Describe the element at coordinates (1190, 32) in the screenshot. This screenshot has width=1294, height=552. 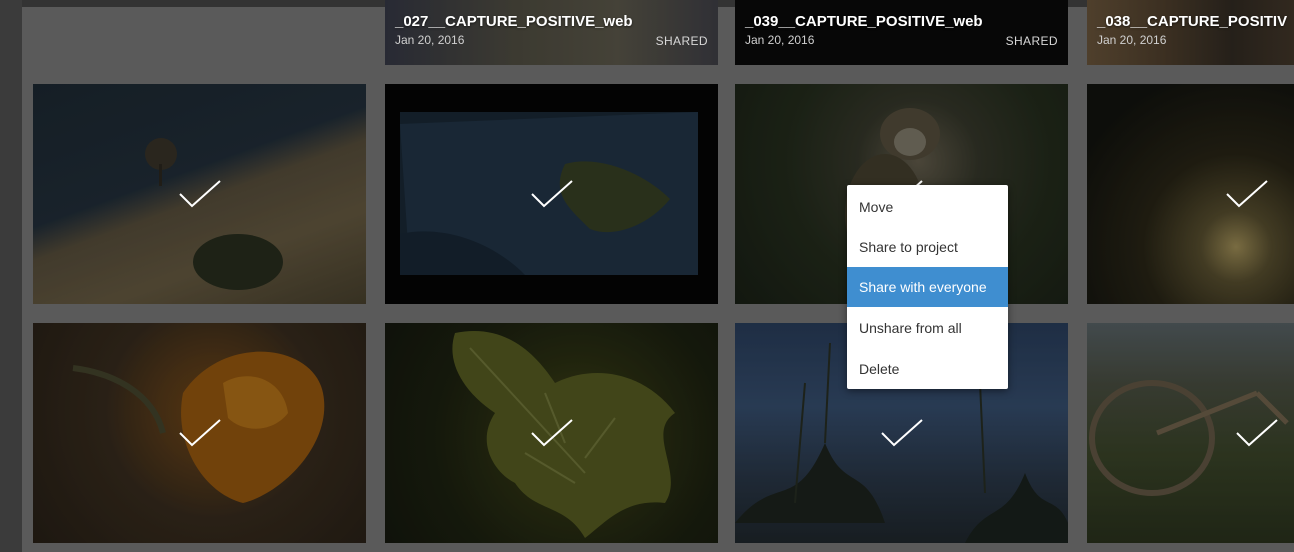
I see `photo-tile-capture-038: _038__CAPTURE_POSITIV Jan 20, 2016` at that location.